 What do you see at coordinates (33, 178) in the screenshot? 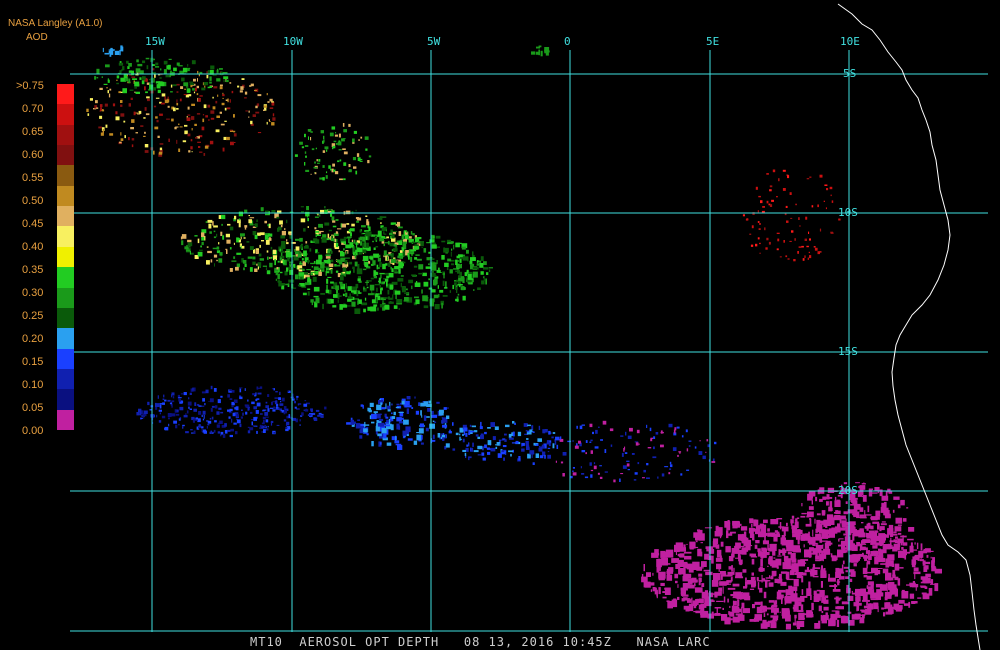
I see `legend-label: 0.55` at bounding box center [33, 178].